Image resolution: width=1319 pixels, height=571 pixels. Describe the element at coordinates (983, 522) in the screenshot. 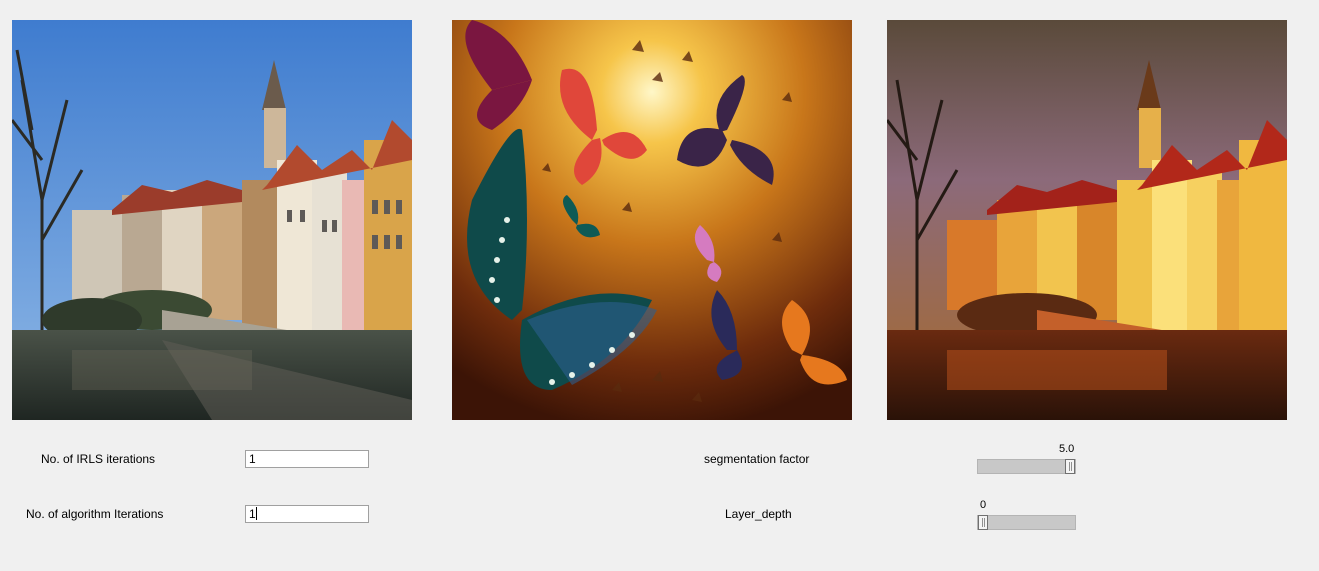

I see `layer-depth-slider-thumb` at that location.